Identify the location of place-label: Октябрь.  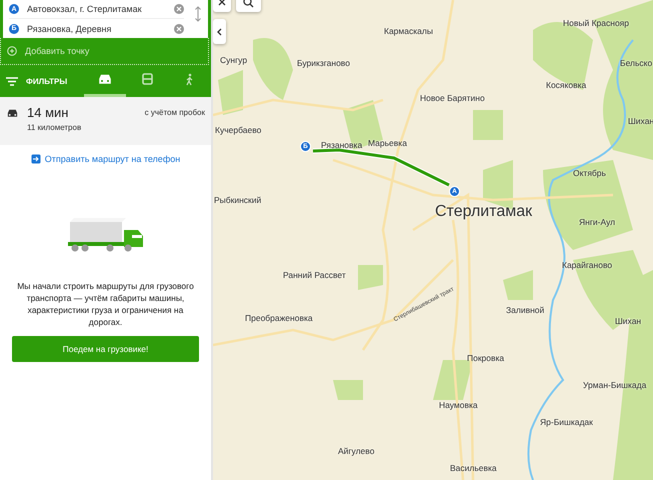
(589, 173).